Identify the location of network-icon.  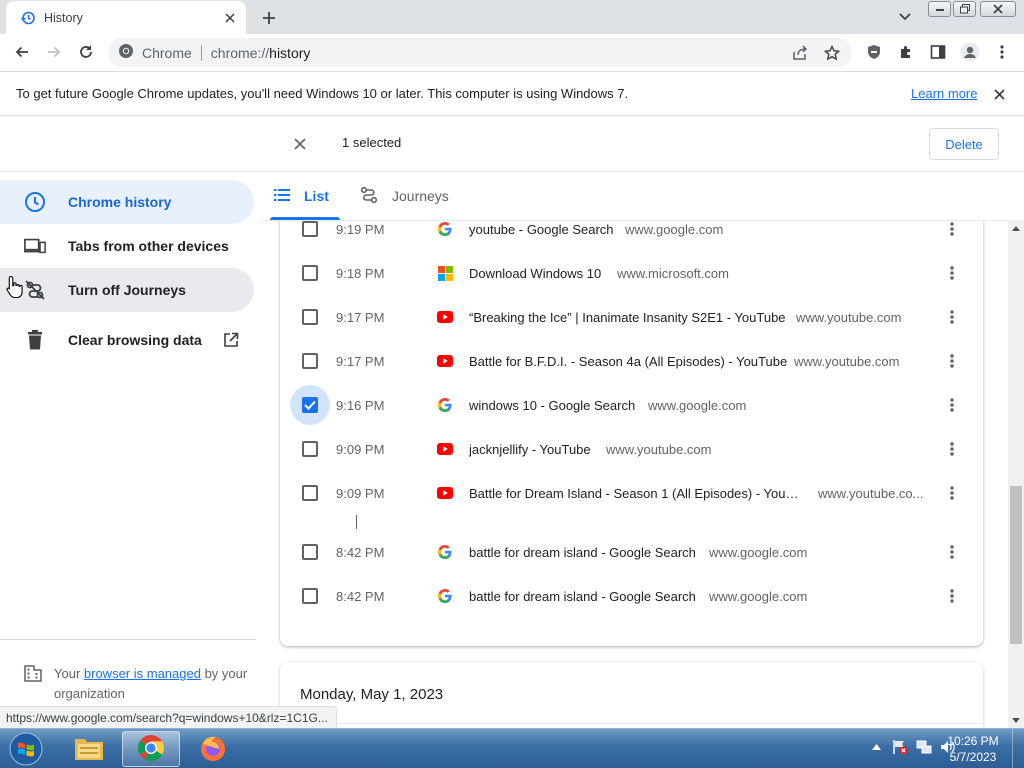
(924, 747).